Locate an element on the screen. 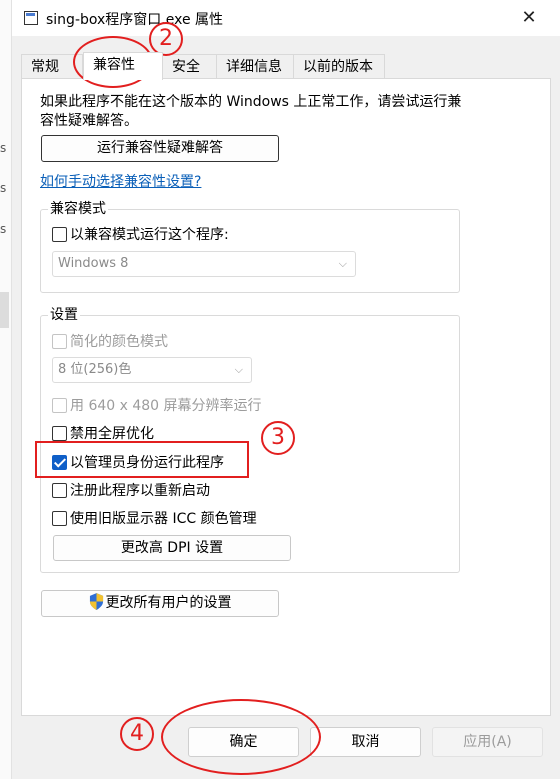  window-title: sing-box程序窗口.exe 属性 is located at coordinates (135, 20).